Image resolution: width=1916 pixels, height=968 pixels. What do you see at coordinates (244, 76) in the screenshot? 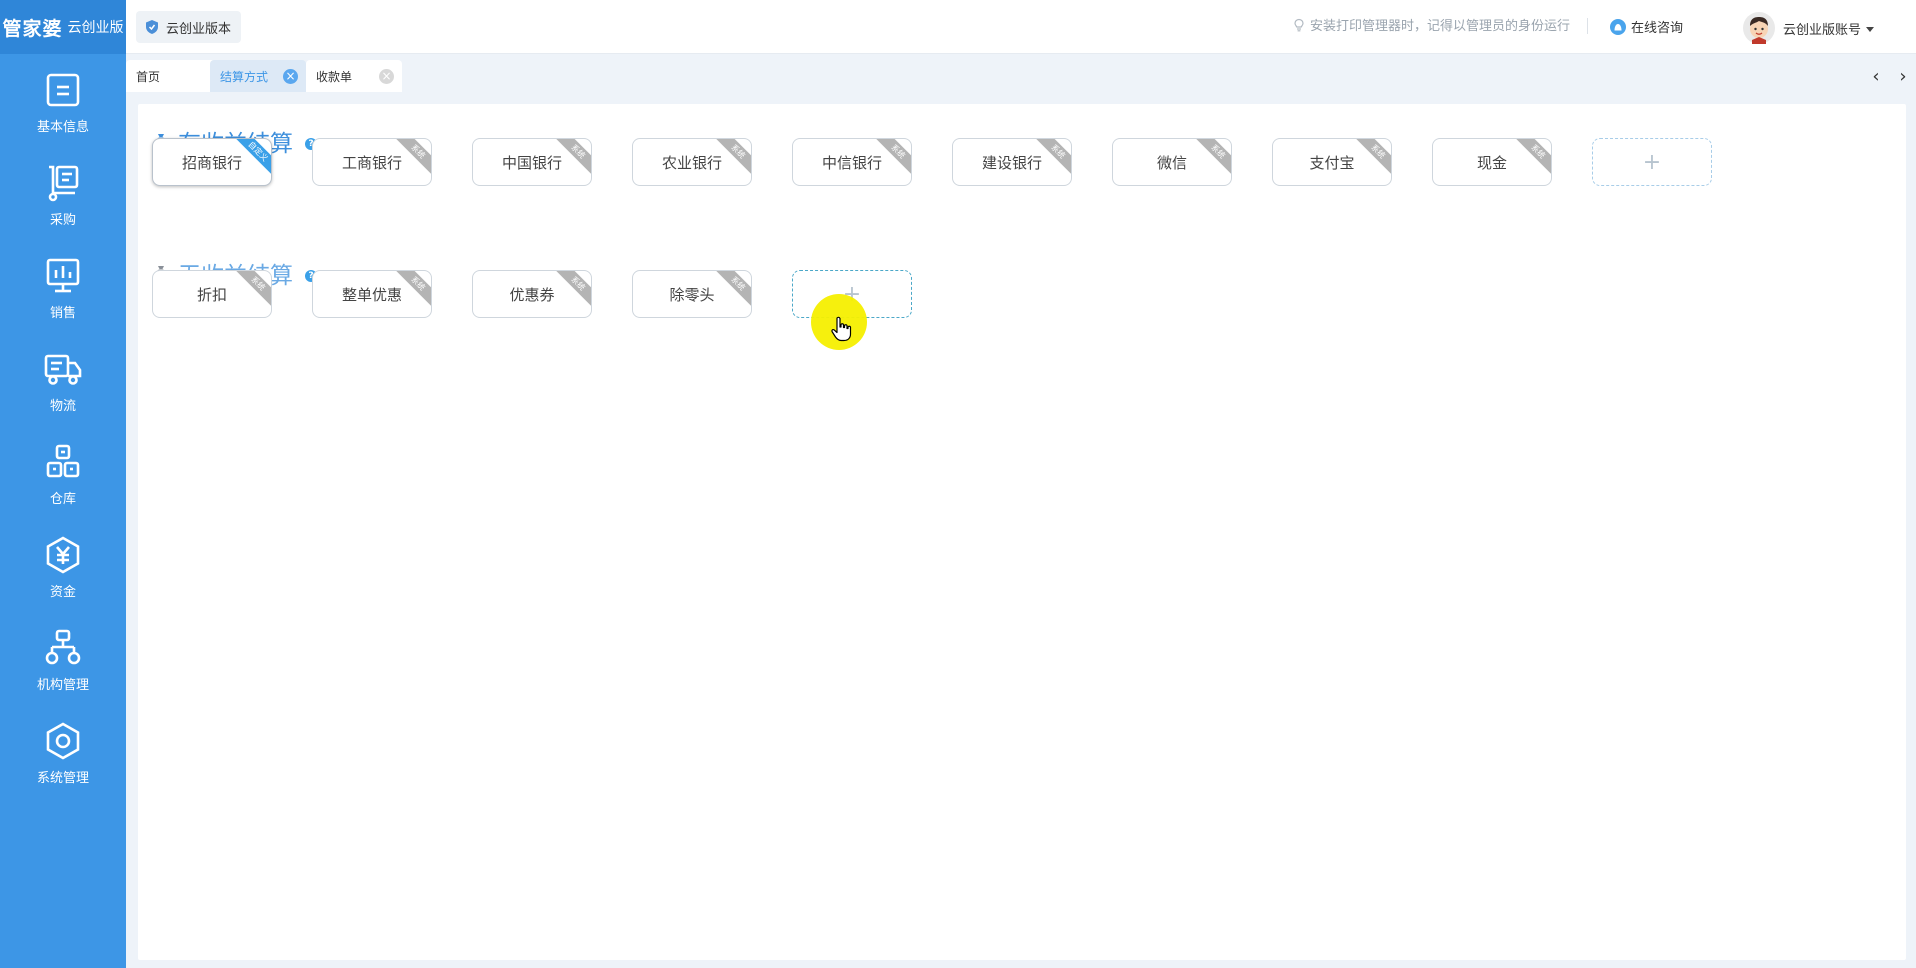
I see `tab-label: 结算方式` at bounding box center [244, 76].